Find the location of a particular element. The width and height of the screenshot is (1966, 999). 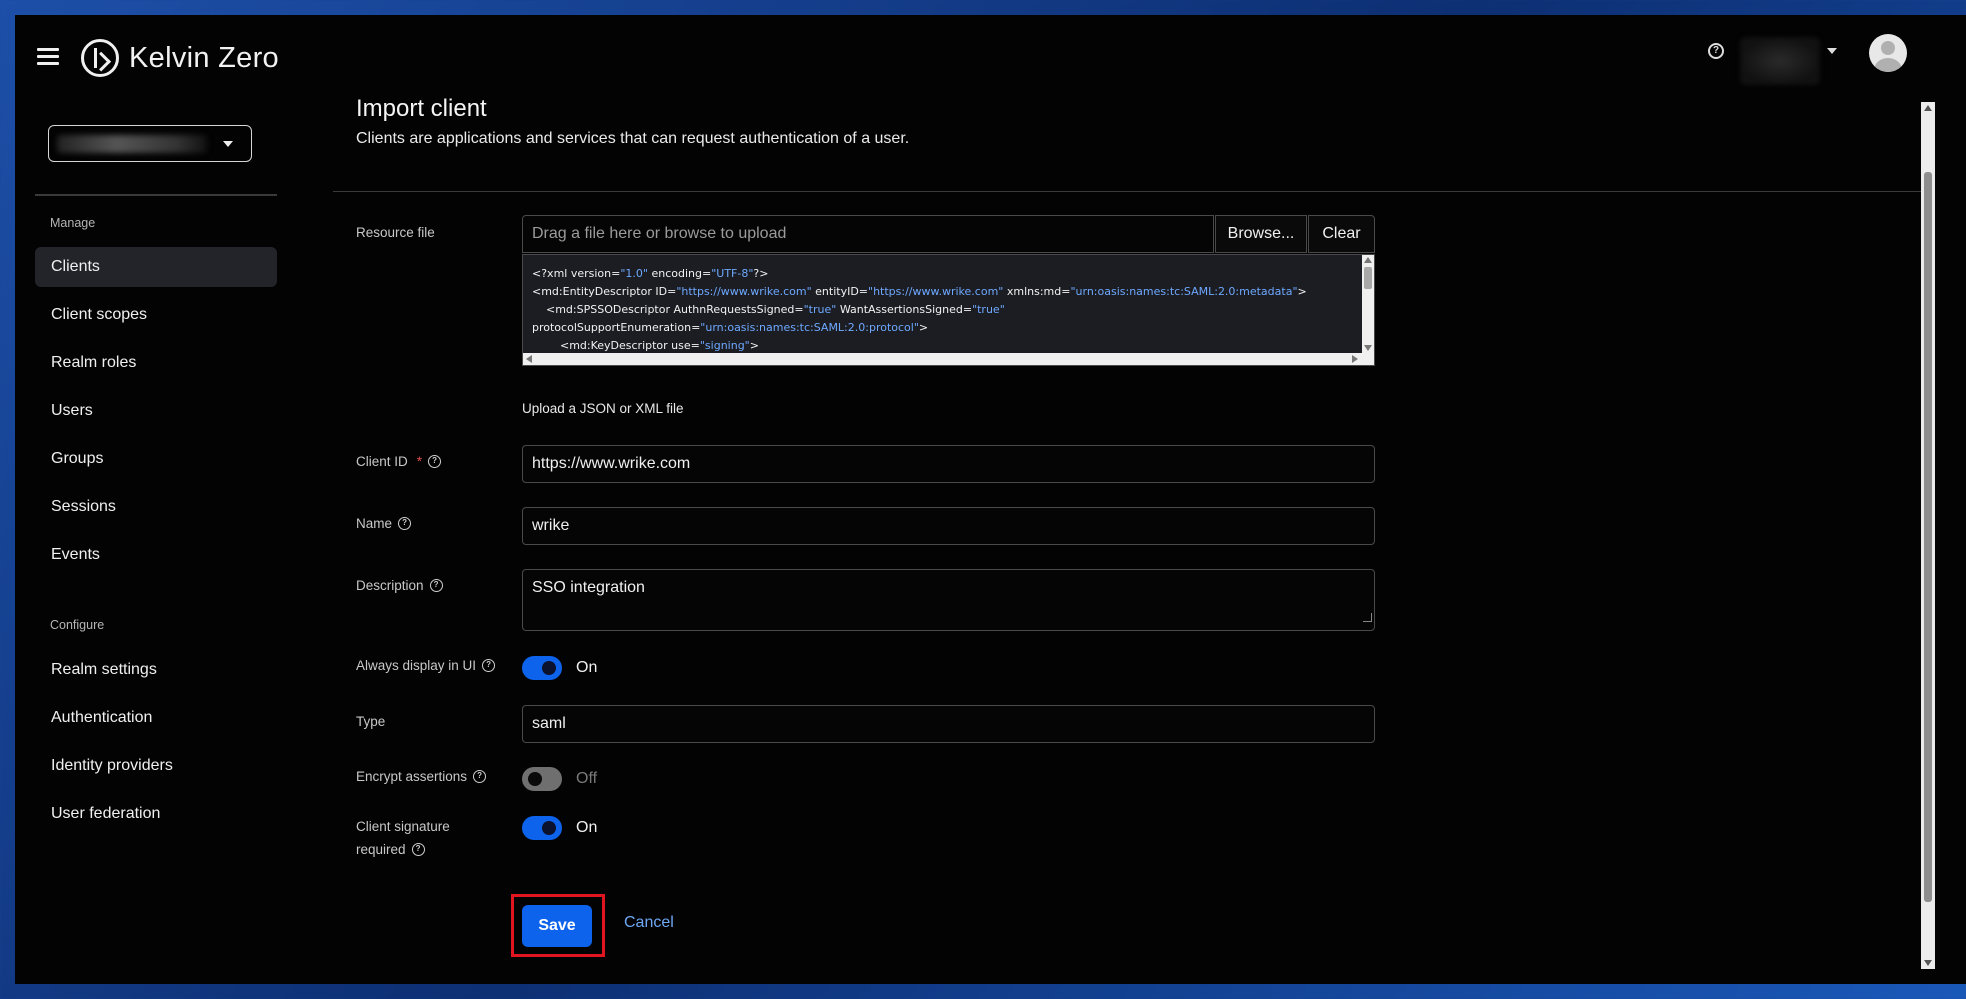

sidebar-item-events: Events is located at coordinates (156, 555).